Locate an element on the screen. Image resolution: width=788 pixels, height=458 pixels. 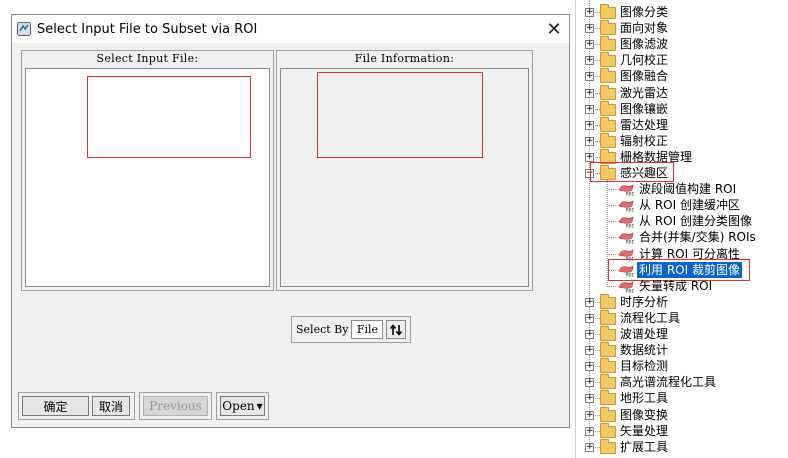
tree-folder-item: + 数据统计 is located at coordinates (682, 350).